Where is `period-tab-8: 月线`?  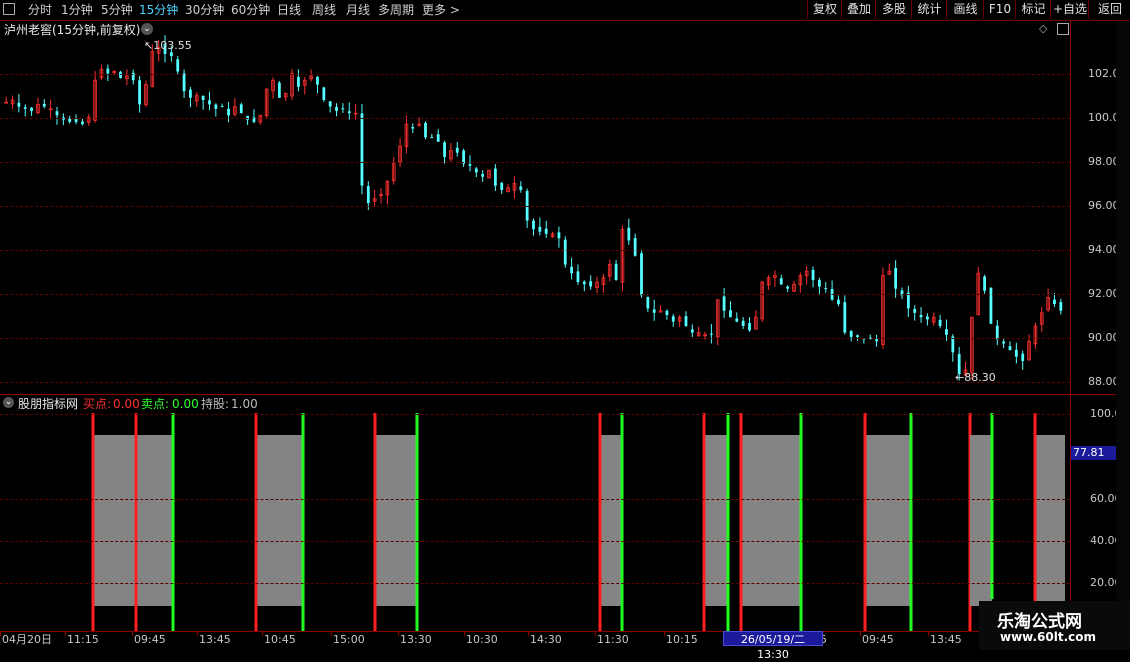 period-tab-8: 月线 is located at coordinates (358, 10).